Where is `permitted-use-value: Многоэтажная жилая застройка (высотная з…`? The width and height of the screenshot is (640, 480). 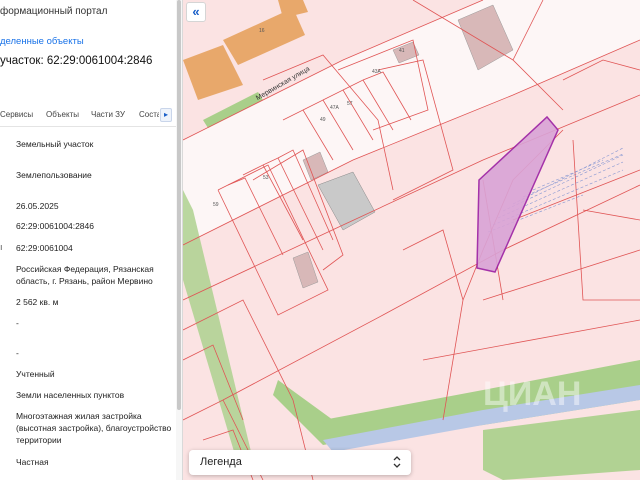
permitted-use-value: Многоэтажная жилая застройка (высотная з… is located at coordinates (94, 428).